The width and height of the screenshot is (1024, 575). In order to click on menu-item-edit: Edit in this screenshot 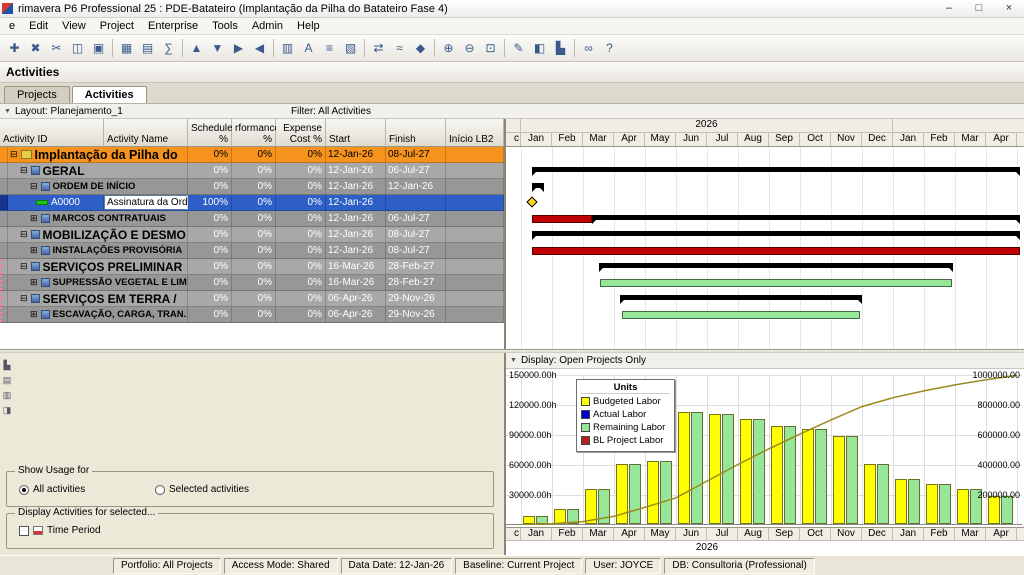, I will do `click(38, 26)`.